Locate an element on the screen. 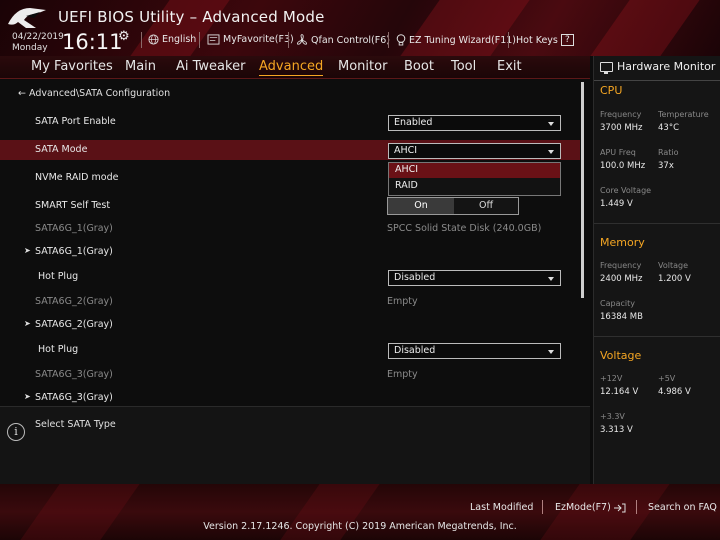 The width and height of the screenshot is (720, 540). info-icon: i is located at coordinates (16, 432).